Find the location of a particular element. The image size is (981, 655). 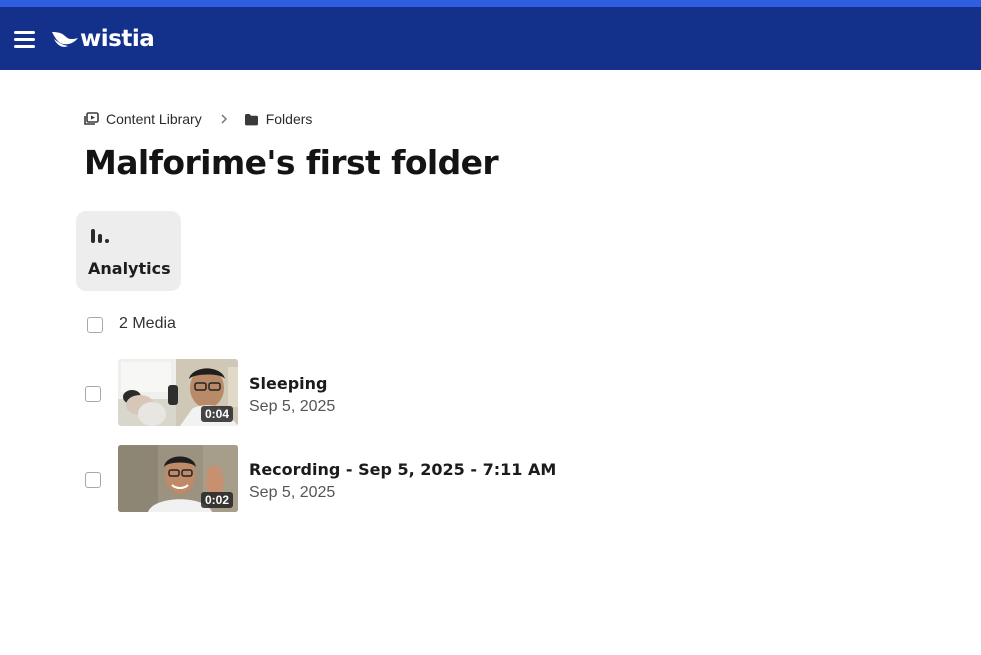

wistia-logo: wistia is located at coordinates (103, 39).